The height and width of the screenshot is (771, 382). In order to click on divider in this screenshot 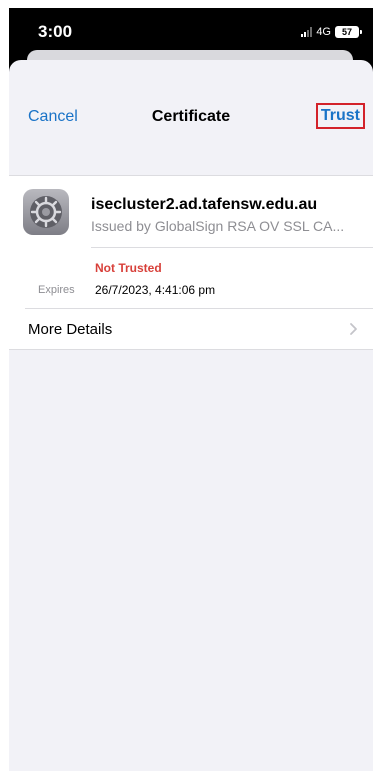, I will do `click(232, 247)`.